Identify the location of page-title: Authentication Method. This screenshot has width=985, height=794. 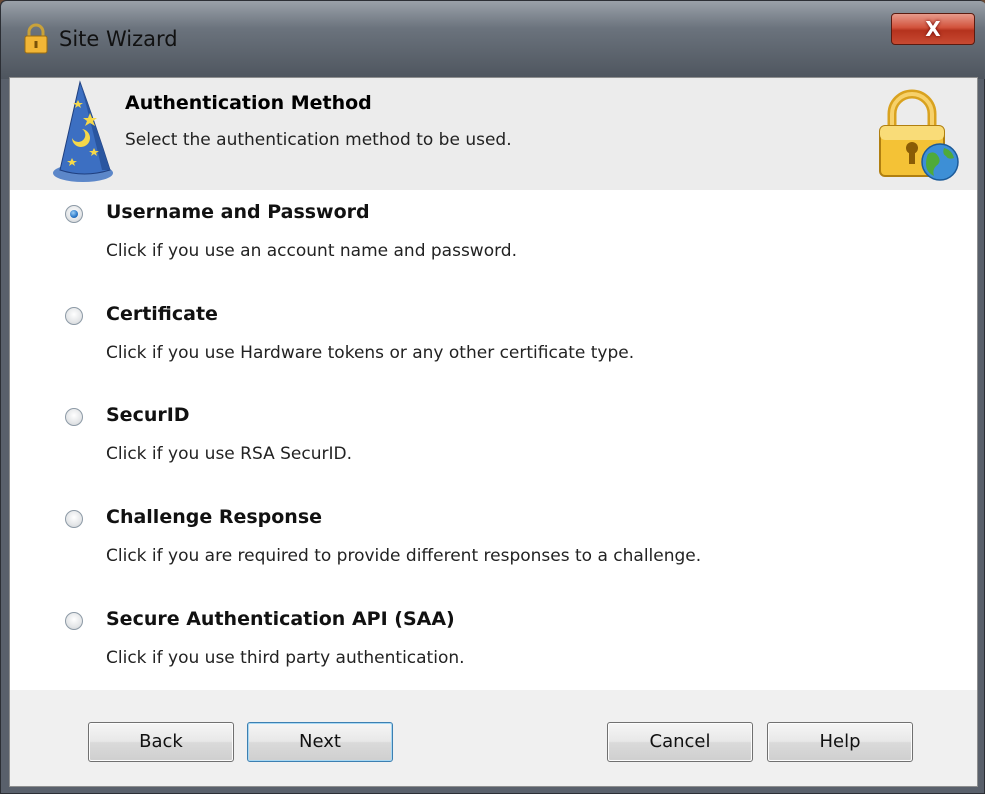
(248, 103).